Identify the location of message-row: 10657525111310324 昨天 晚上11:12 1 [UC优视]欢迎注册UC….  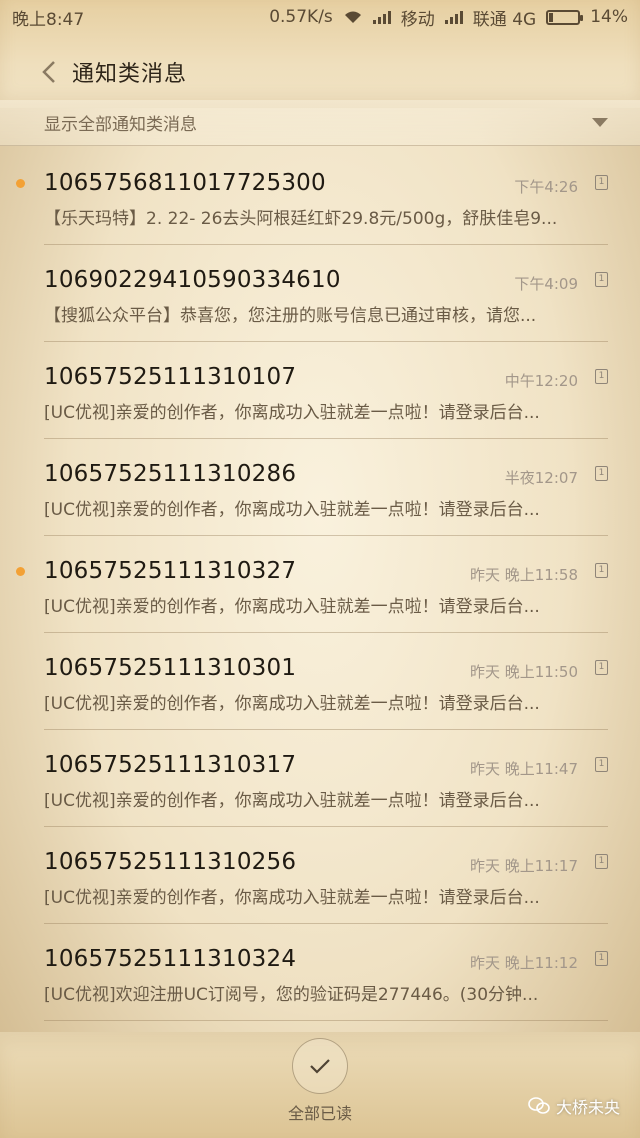
(326, 972).